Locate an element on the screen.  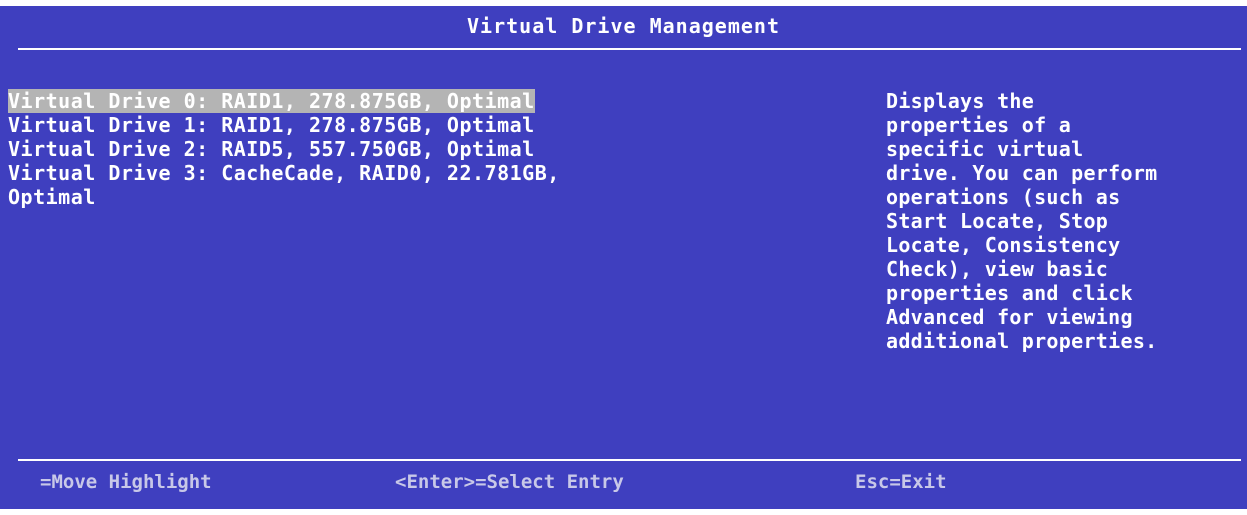
header-divider is located at coordinates (629, 49).